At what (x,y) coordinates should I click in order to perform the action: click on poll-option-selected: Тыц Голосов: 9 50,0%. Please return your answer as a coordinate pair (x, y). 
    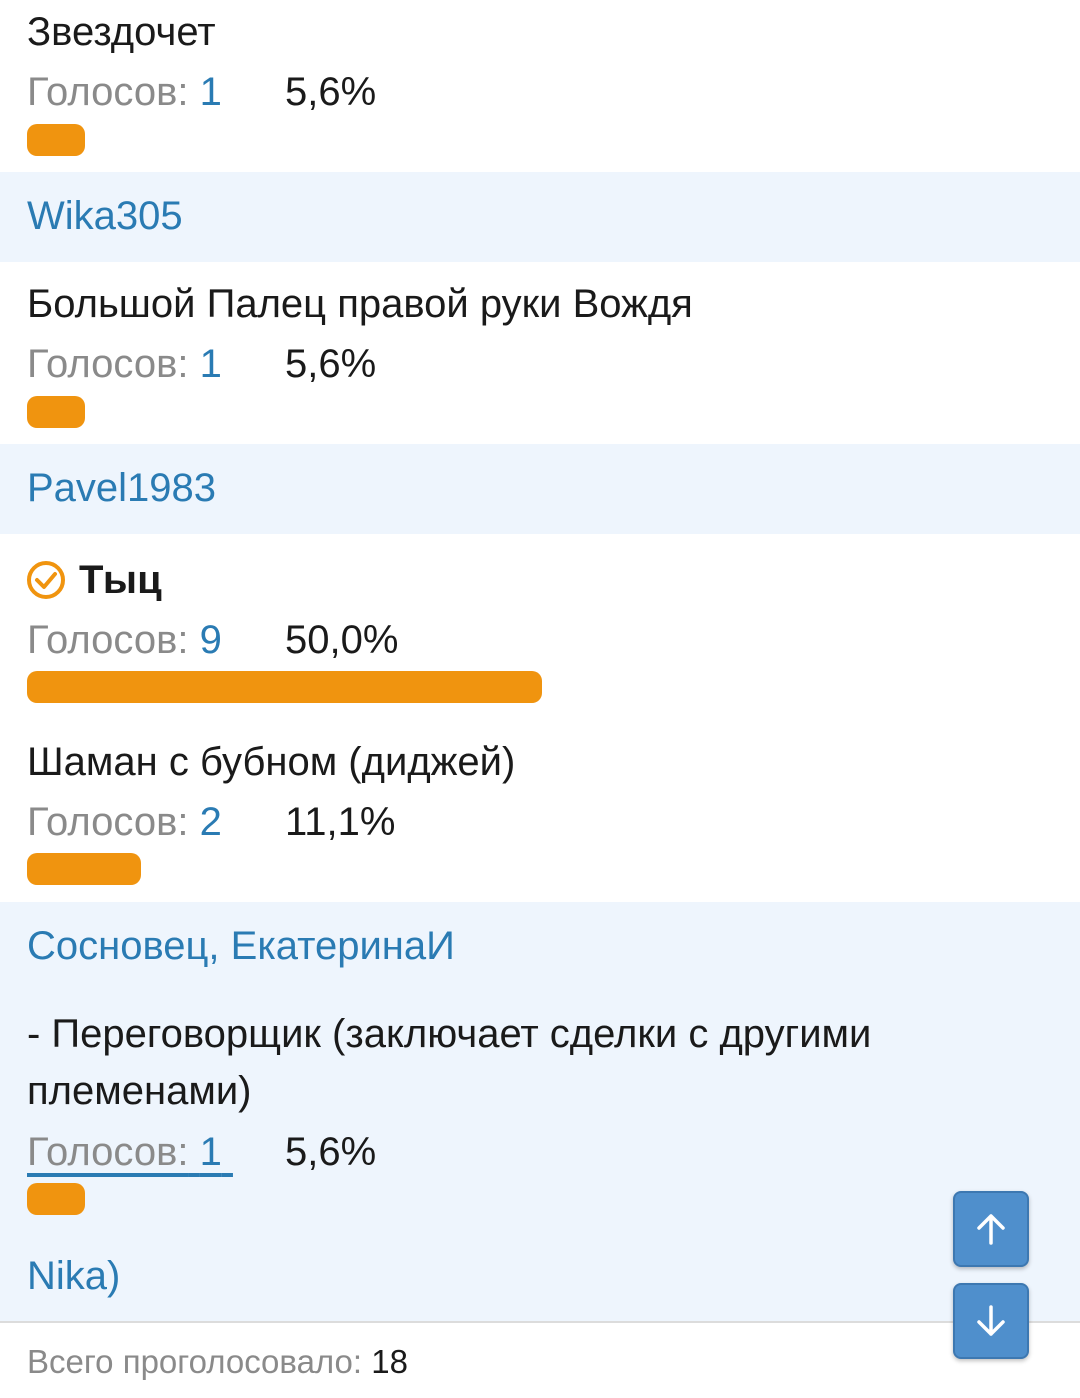
    Looking at the image, I should click on (540, 627).